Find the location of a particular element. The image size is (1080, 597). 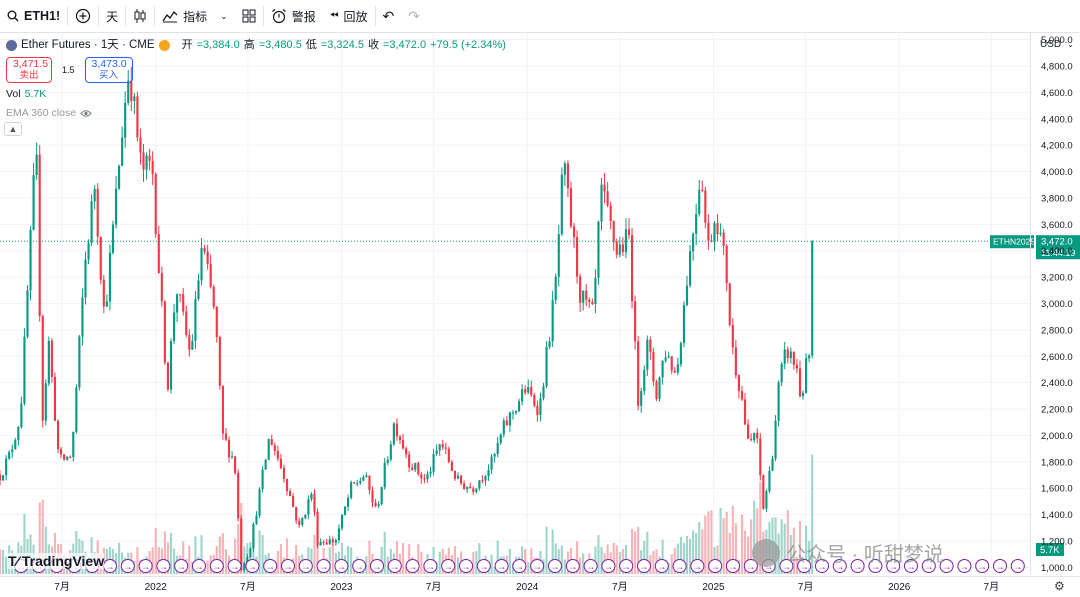

tradingview-logo: T⁄ TradingView is located at coordinates (56, 561).